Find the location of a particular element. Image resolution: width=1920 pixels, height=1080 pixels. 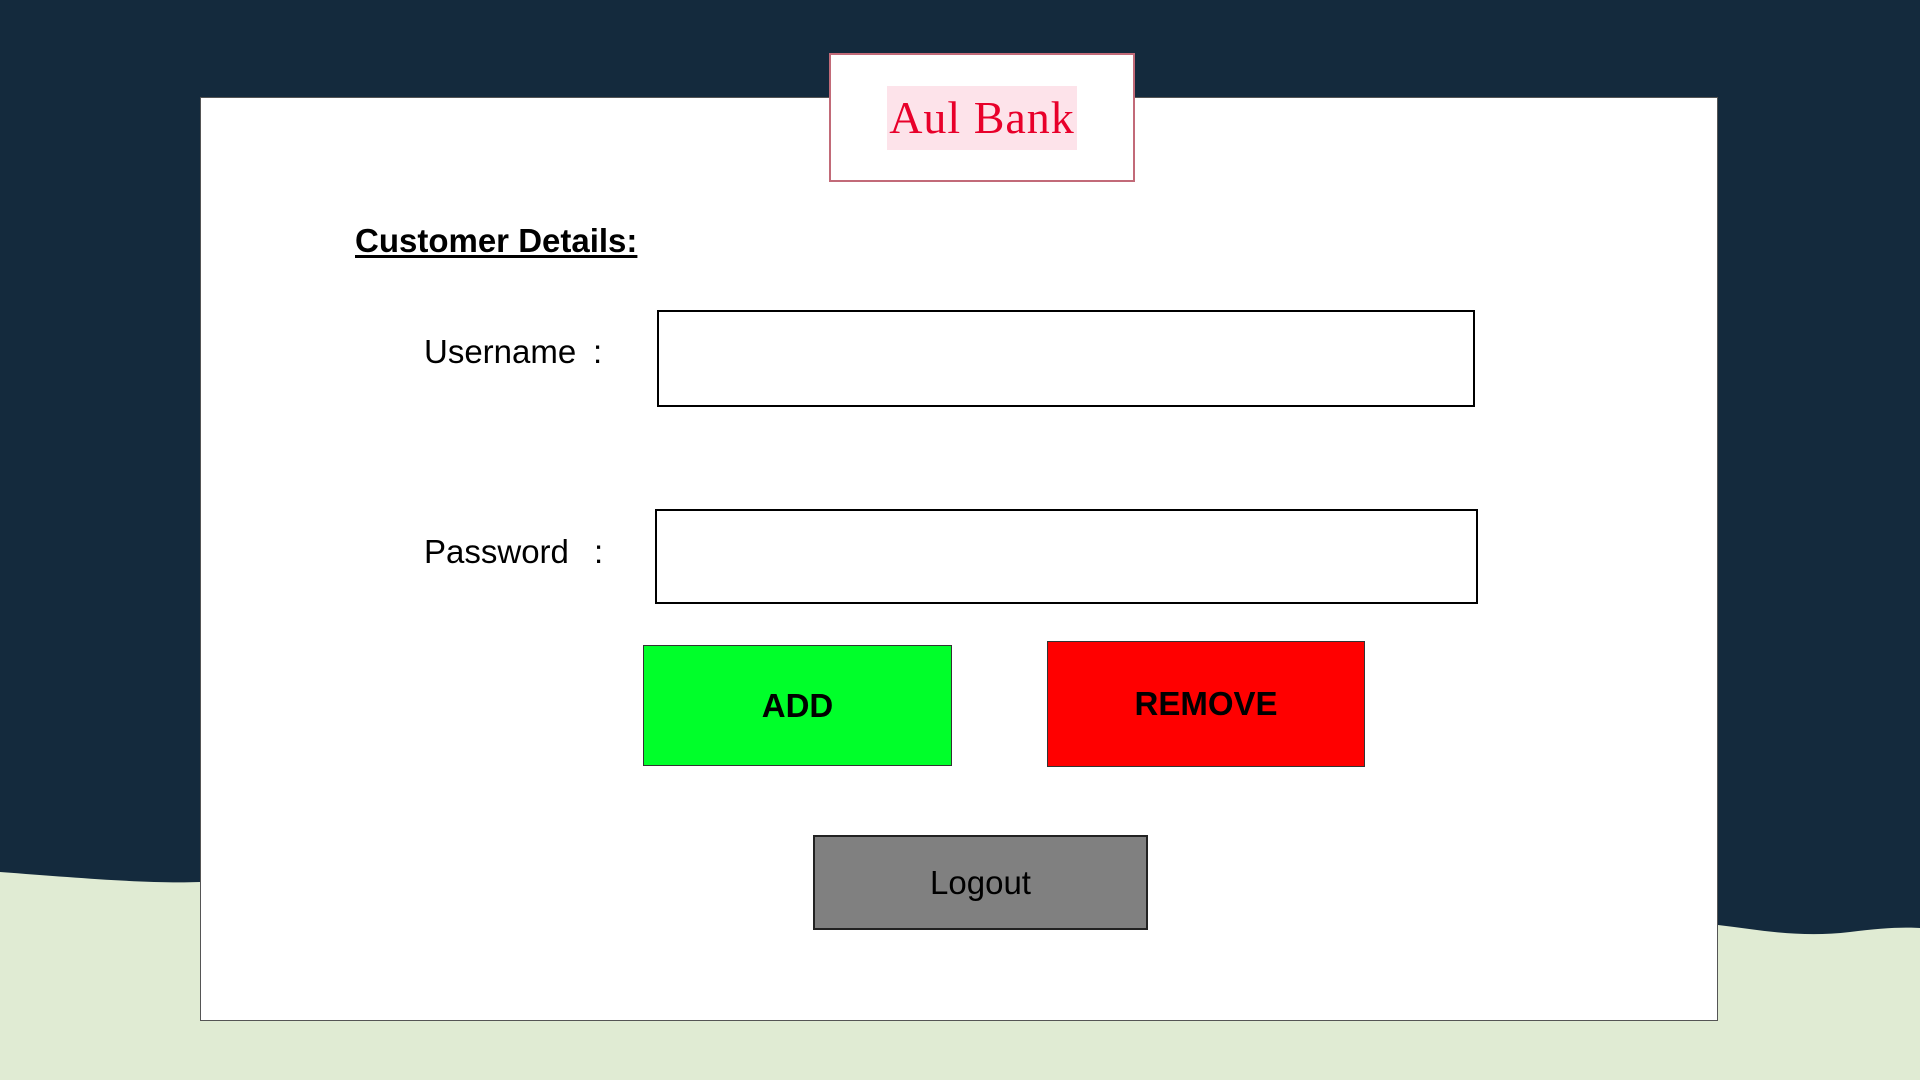

remove-button: REMOVE is located at coordinates (1206, 704).